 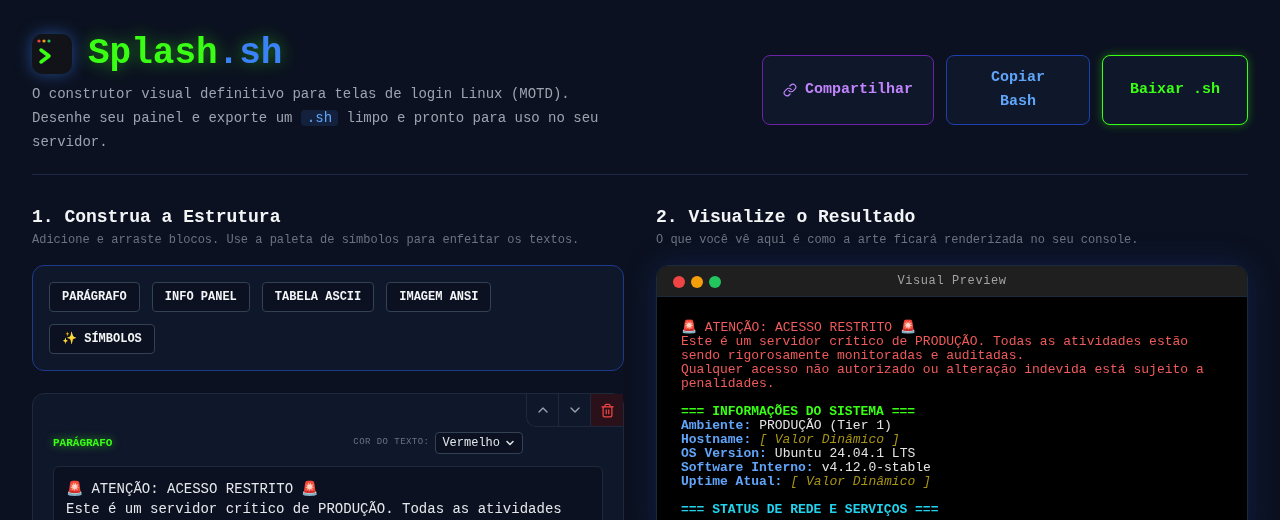 What do you see at coordinates (185, 54) in the screenshot?
I see `app-title: Splash.sh` at bounding box center [185, 54].